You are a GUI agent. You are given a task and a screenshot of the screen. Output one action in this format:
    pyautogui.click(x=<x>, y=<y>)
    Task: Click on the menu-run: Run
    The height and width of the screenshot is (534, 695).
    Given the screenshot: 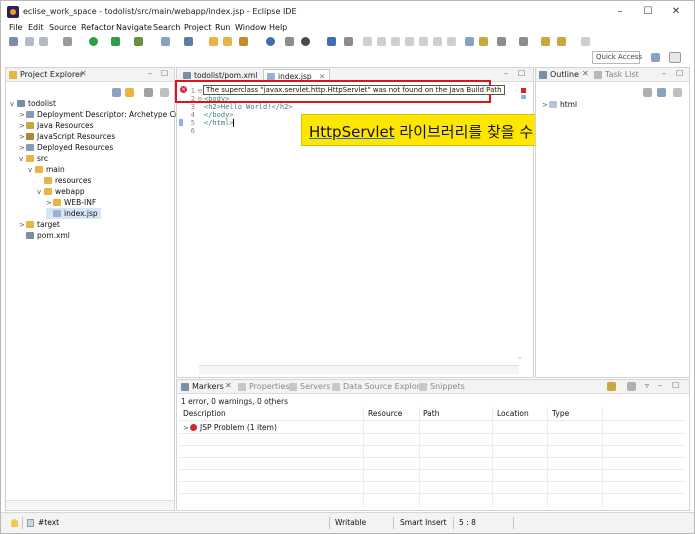 What is the action you would take?
    pyautogui.click(x=222, y=27)
    